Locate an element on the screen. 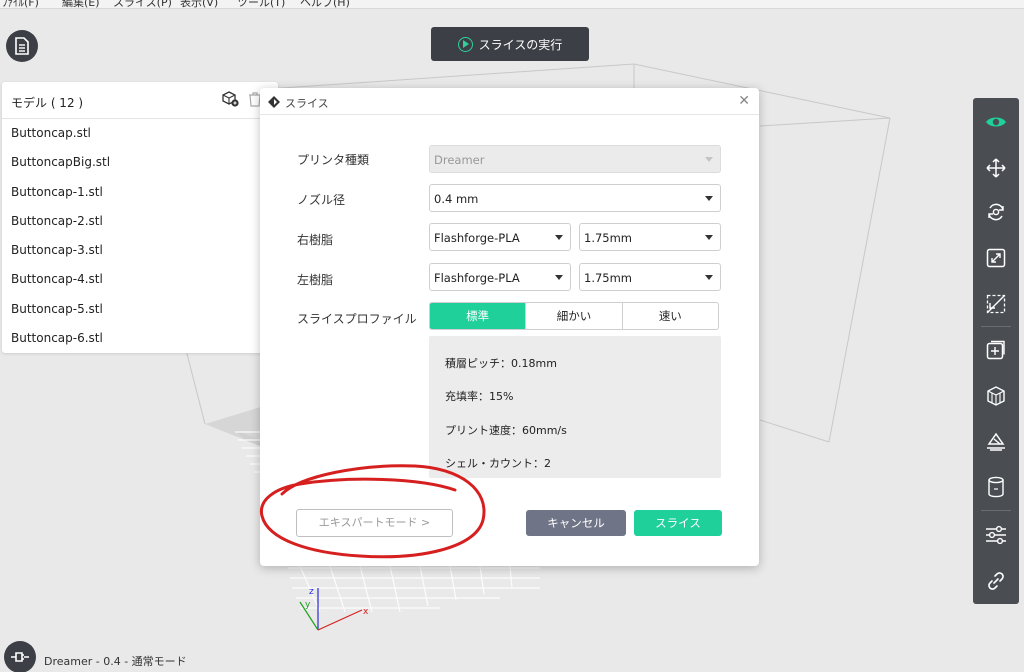  support-icon is located at coordinates (996, 396).